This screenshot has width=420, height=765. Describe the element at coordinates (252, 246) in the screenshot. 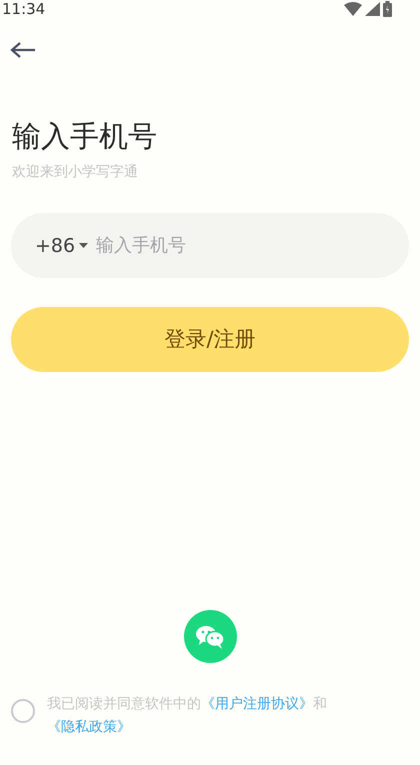

I see `phone-input-field: 输入手机号` at that location.